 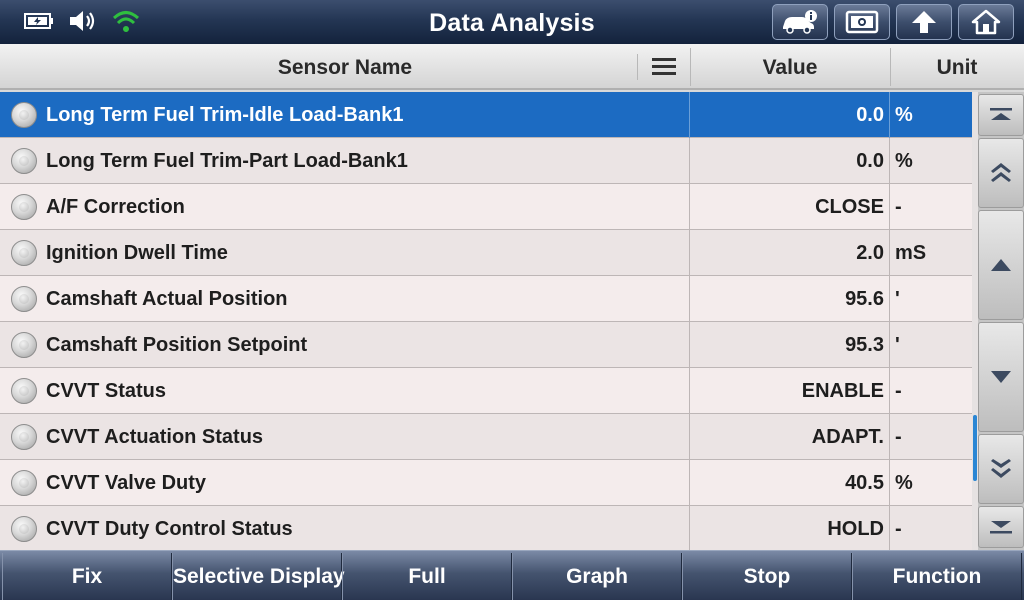 I want to click on table-header: Sensor Name Value Unit, so click(x=512, y=67).